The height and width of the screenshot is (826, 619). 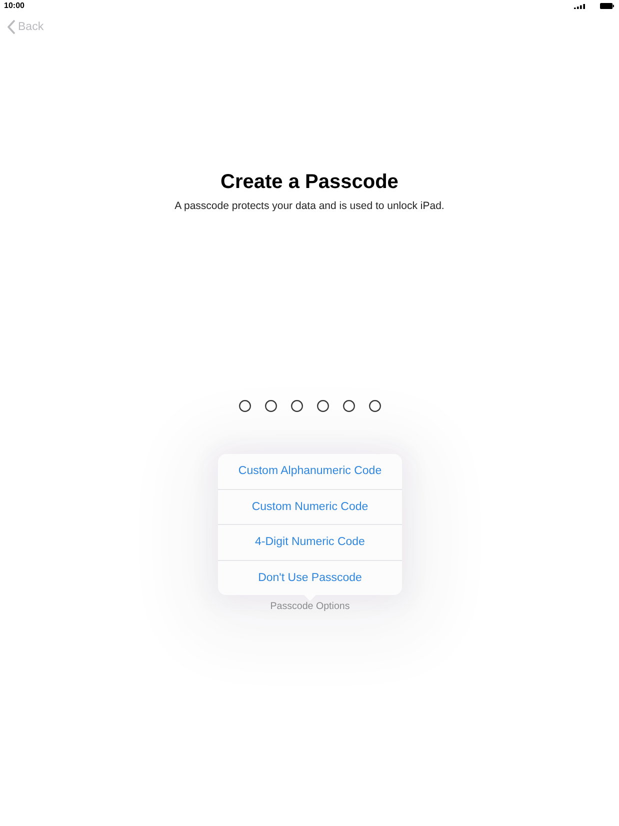 I want to click on menu-item: Custom Alphanumeric Code, so click(x=310, y=471).